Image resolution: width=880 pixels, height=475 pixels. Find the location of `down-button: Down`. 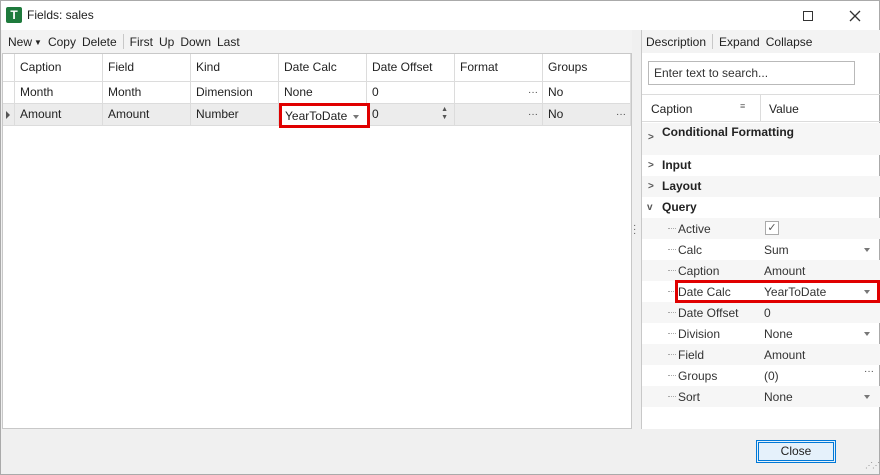

down-button: Down is located at coordinates (195, 42).